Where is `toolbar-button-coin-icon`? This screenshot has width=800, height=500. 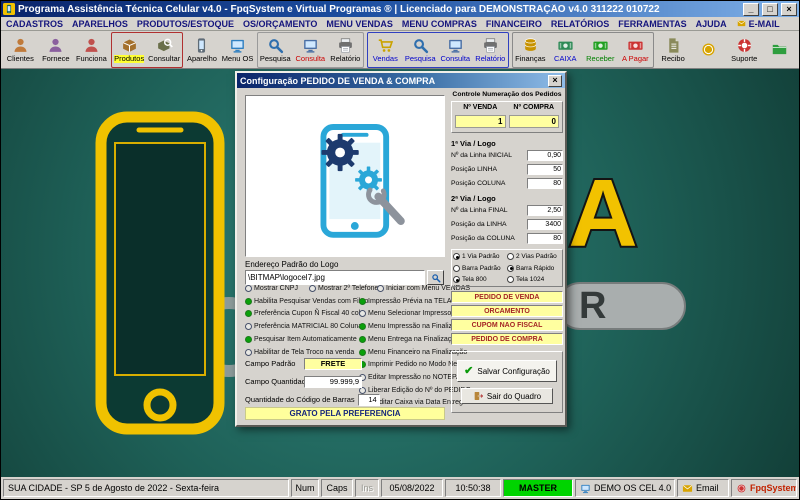
toolbar-button-coin-icon is located at coordinates (708, 50).